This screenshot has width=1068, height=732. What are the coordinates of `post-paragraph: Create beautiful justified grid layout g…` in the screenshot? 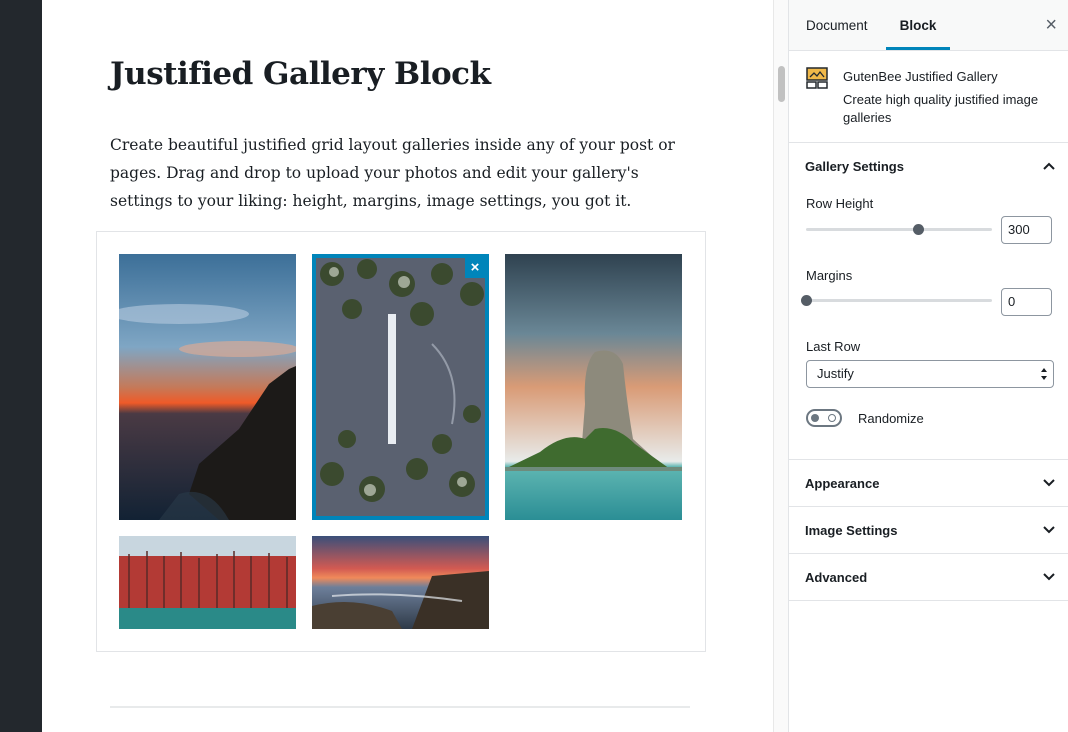 It's located at (405, 173).